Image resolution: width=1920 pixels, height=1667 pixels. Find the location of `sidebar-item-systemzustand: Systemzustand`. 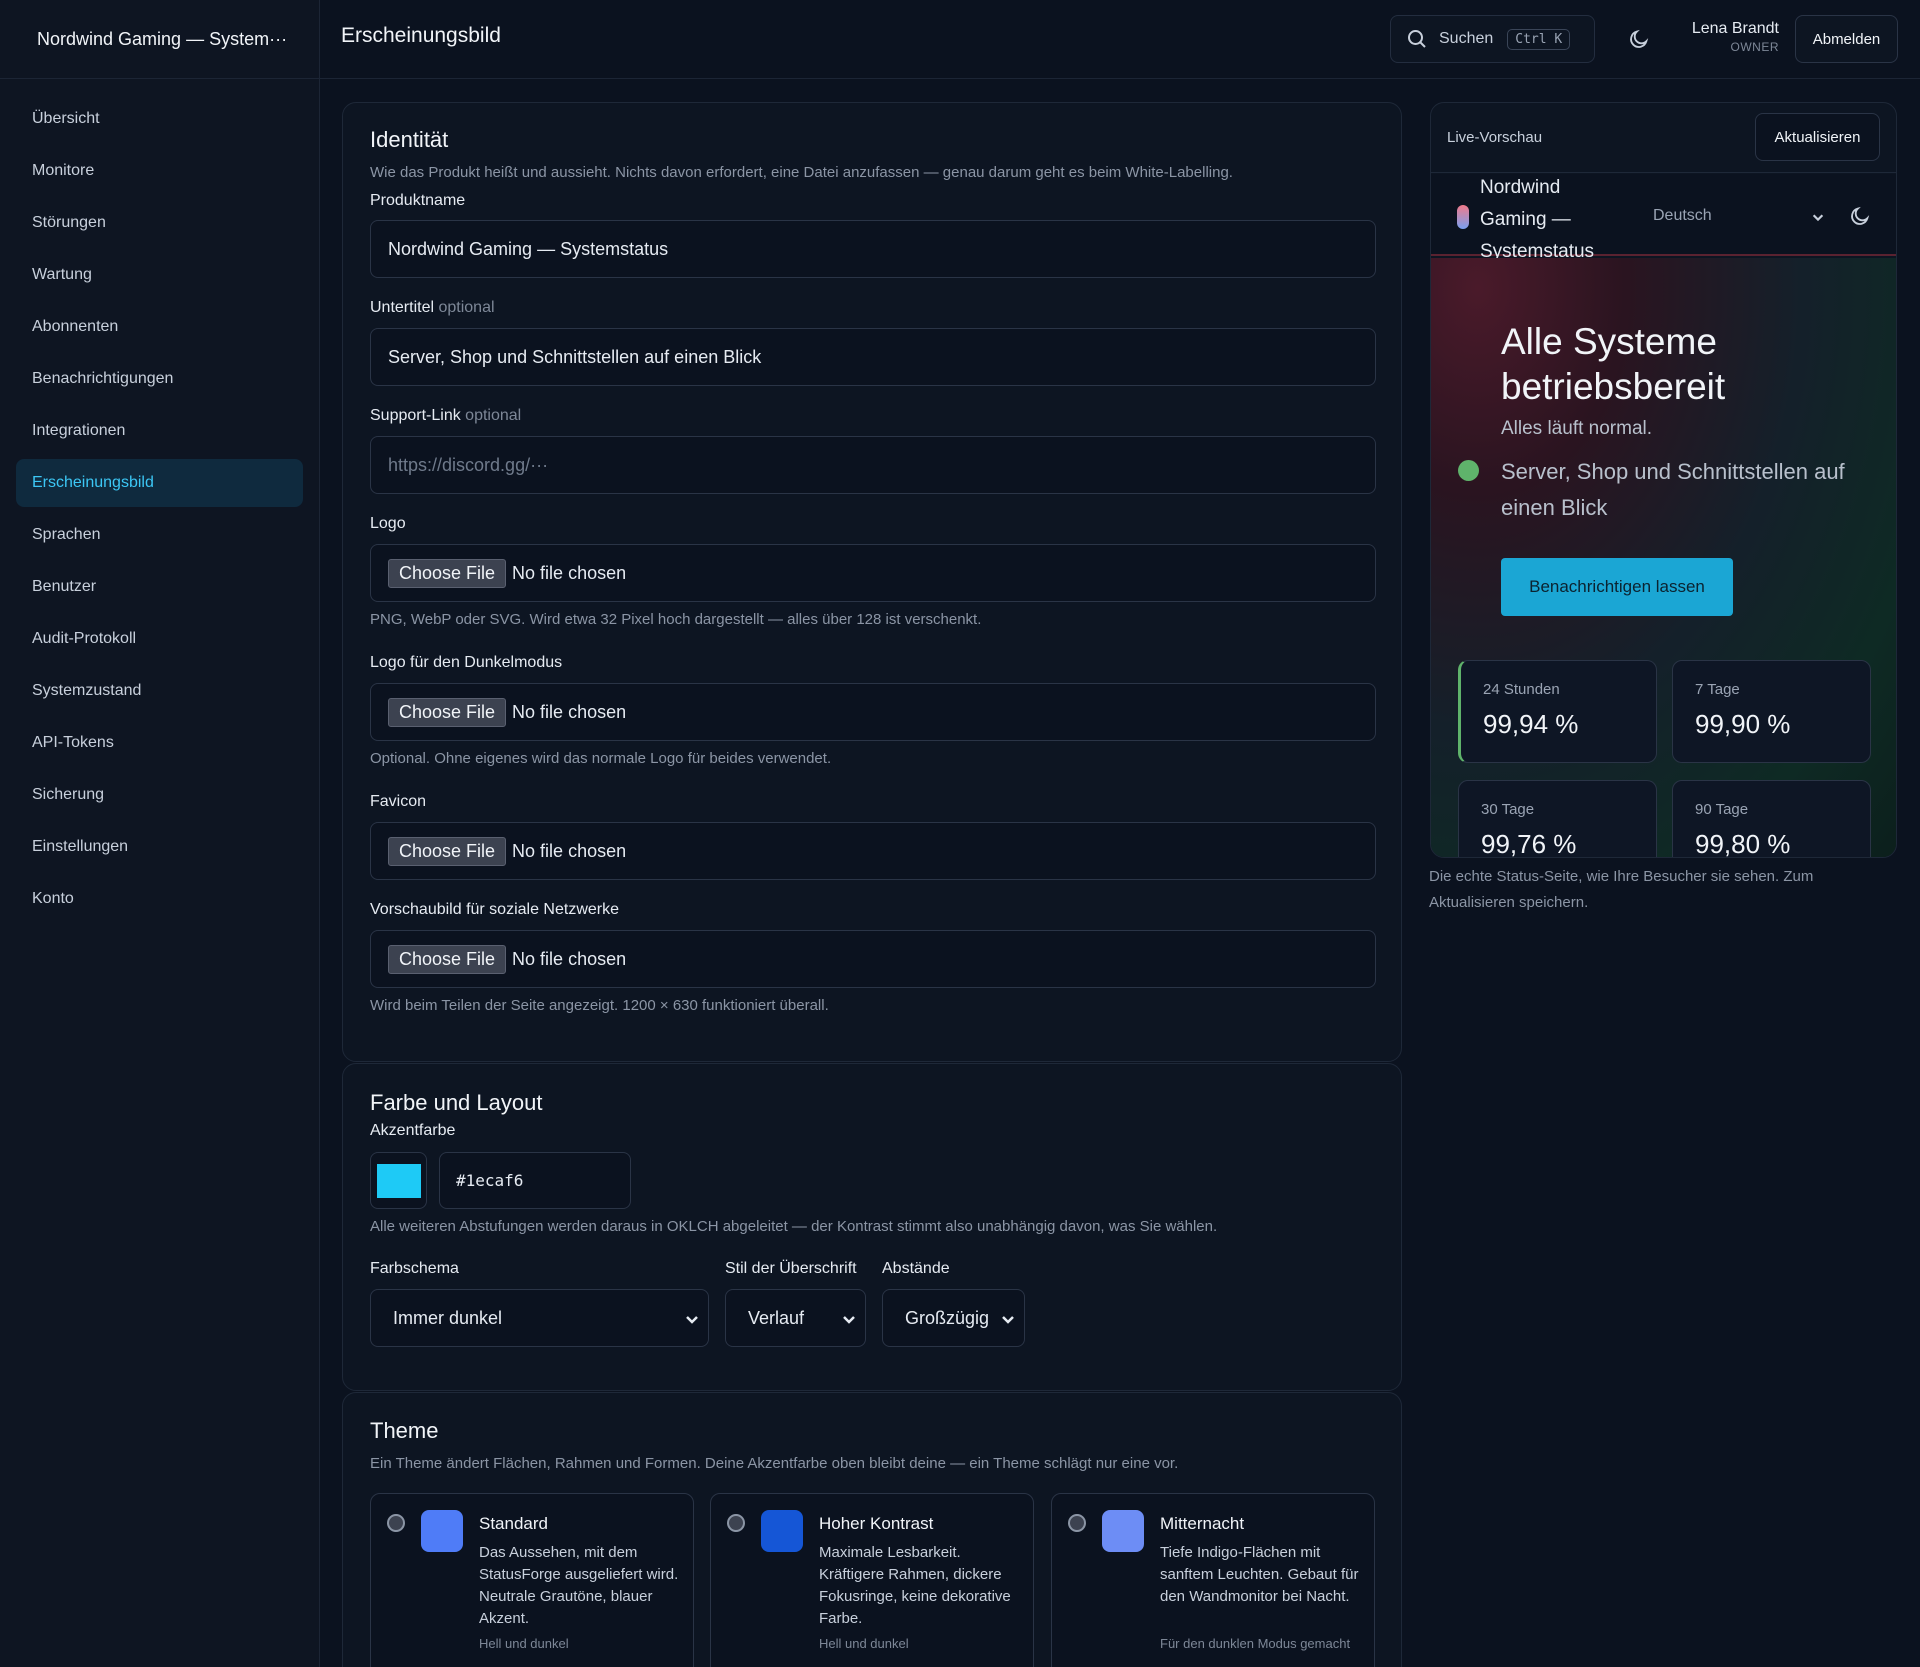

sidebar-item-systemzustand: Systemzustand is located at coordinates (159, 691).